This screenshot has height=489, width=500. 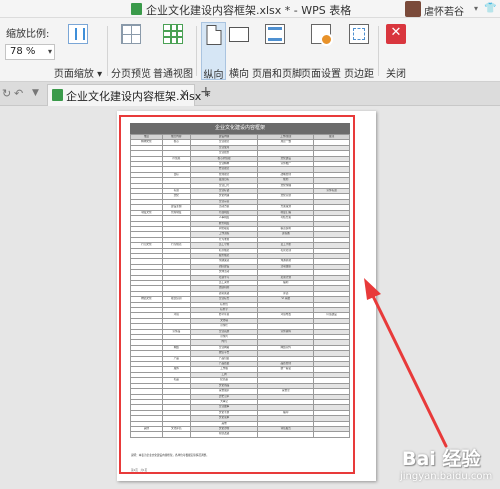 I want to click on watermark-url: jingyan.baidu.com, so click(x=446, y=476).